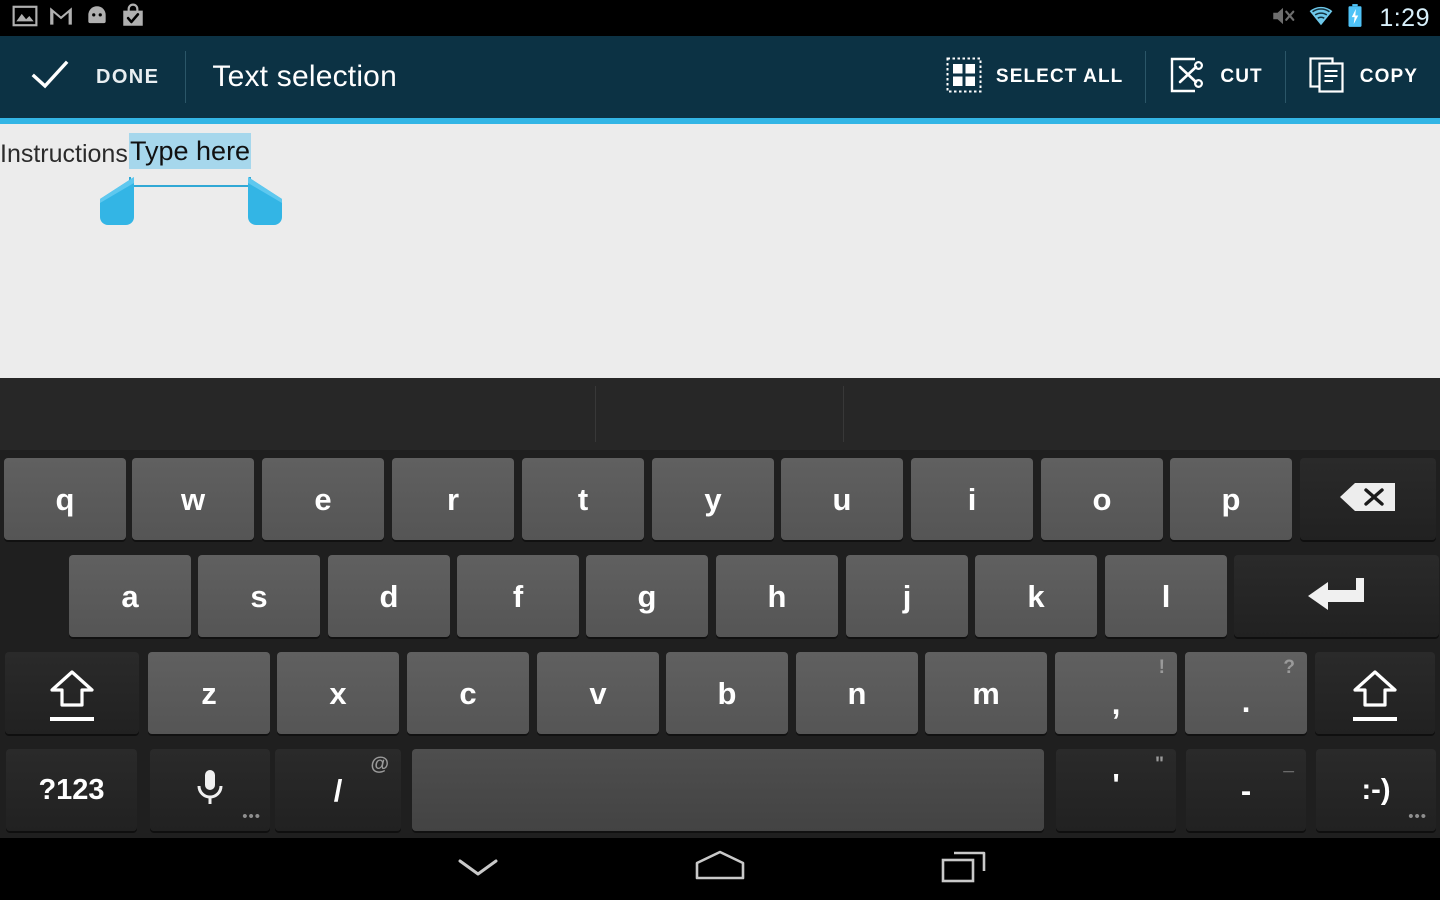 This screenshot has width=1440, height=900. I want to click on key-backspace, so click(1368, 499).